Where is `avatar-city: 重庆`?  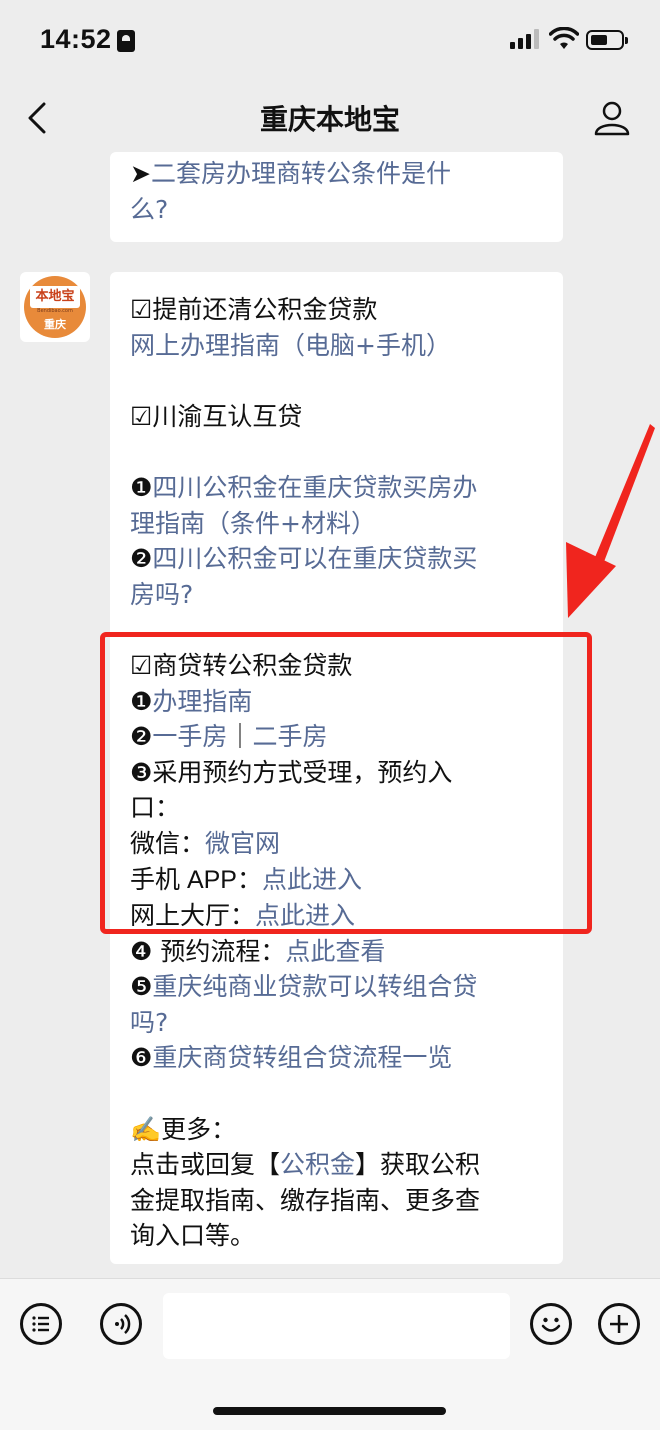
avatar-city: 重庆 is located at coordinates (55, 324).